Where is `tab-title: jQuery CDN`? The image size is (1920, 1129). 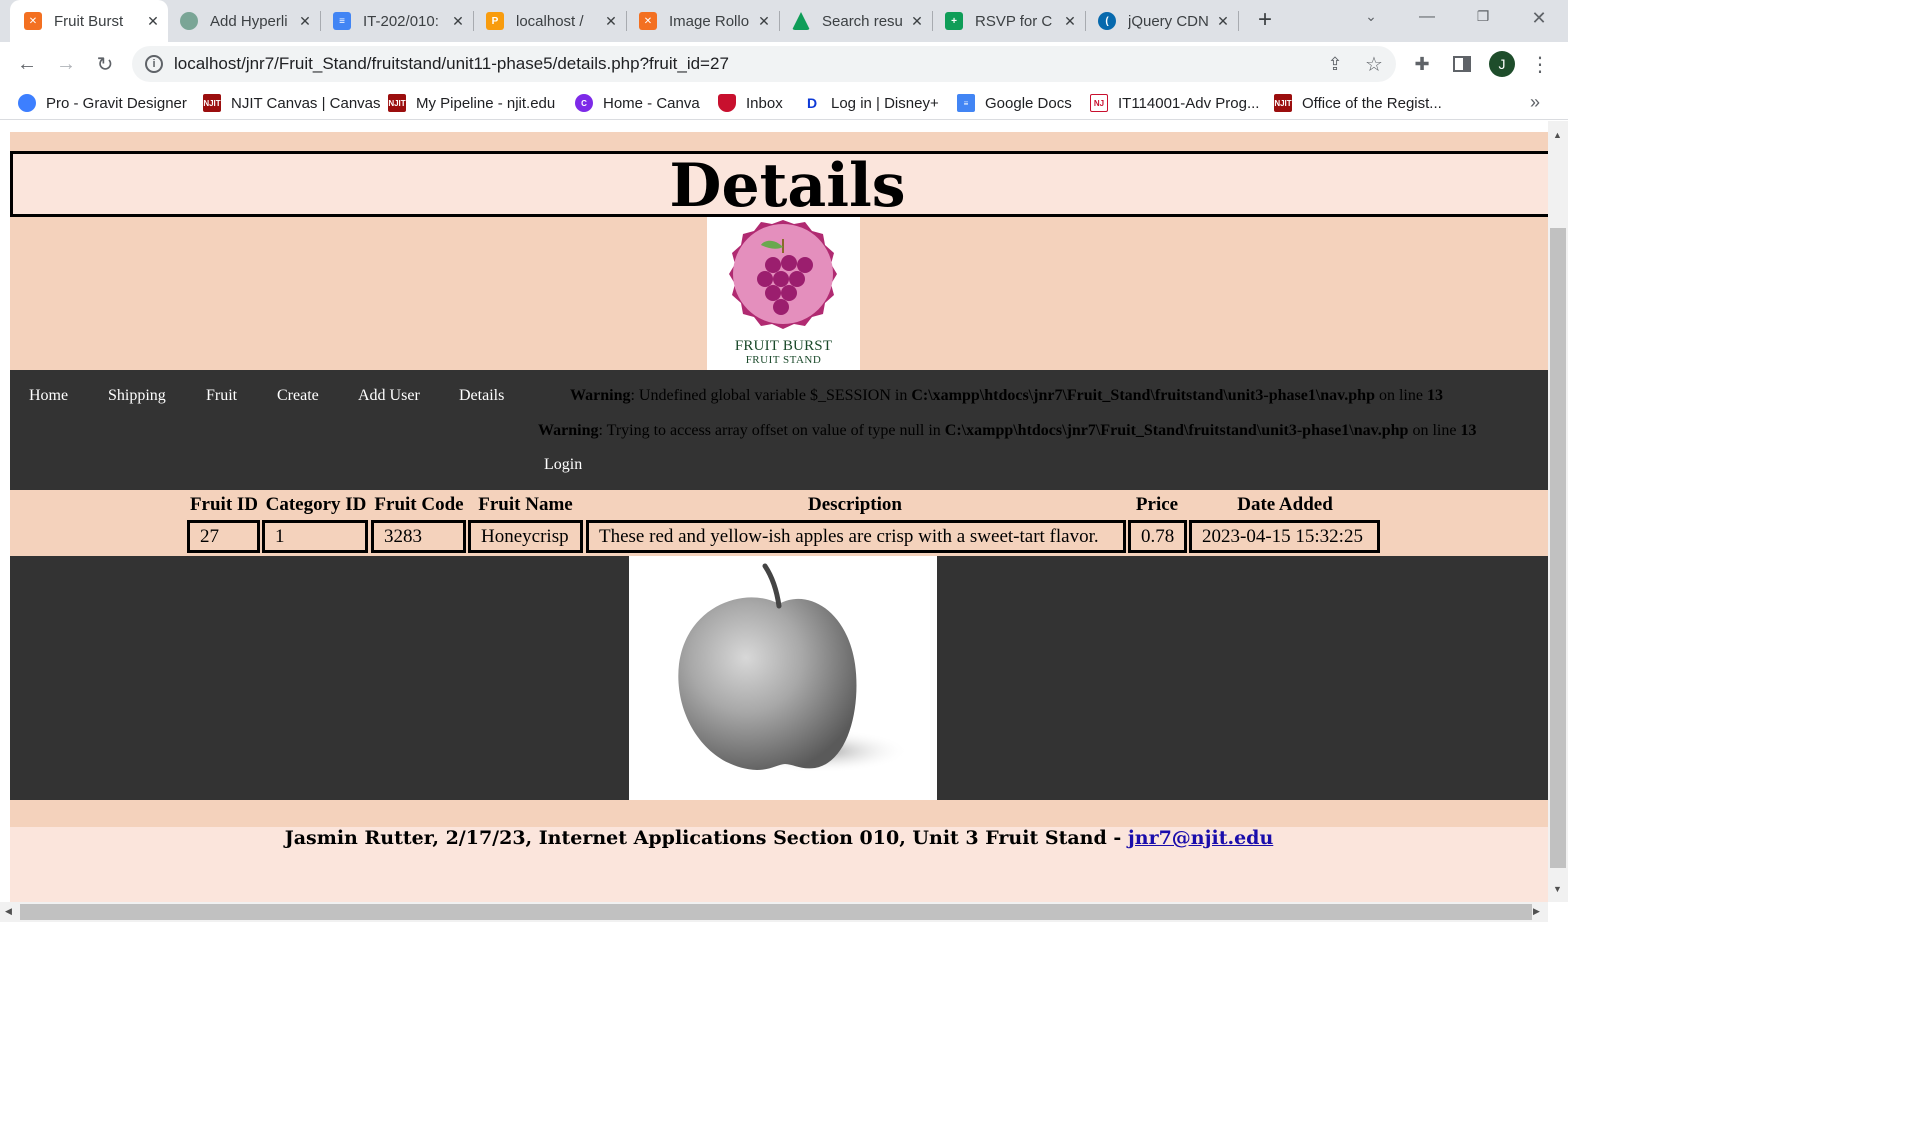
tab-title: jQuery CDN is located at coordinates (1168, 21).